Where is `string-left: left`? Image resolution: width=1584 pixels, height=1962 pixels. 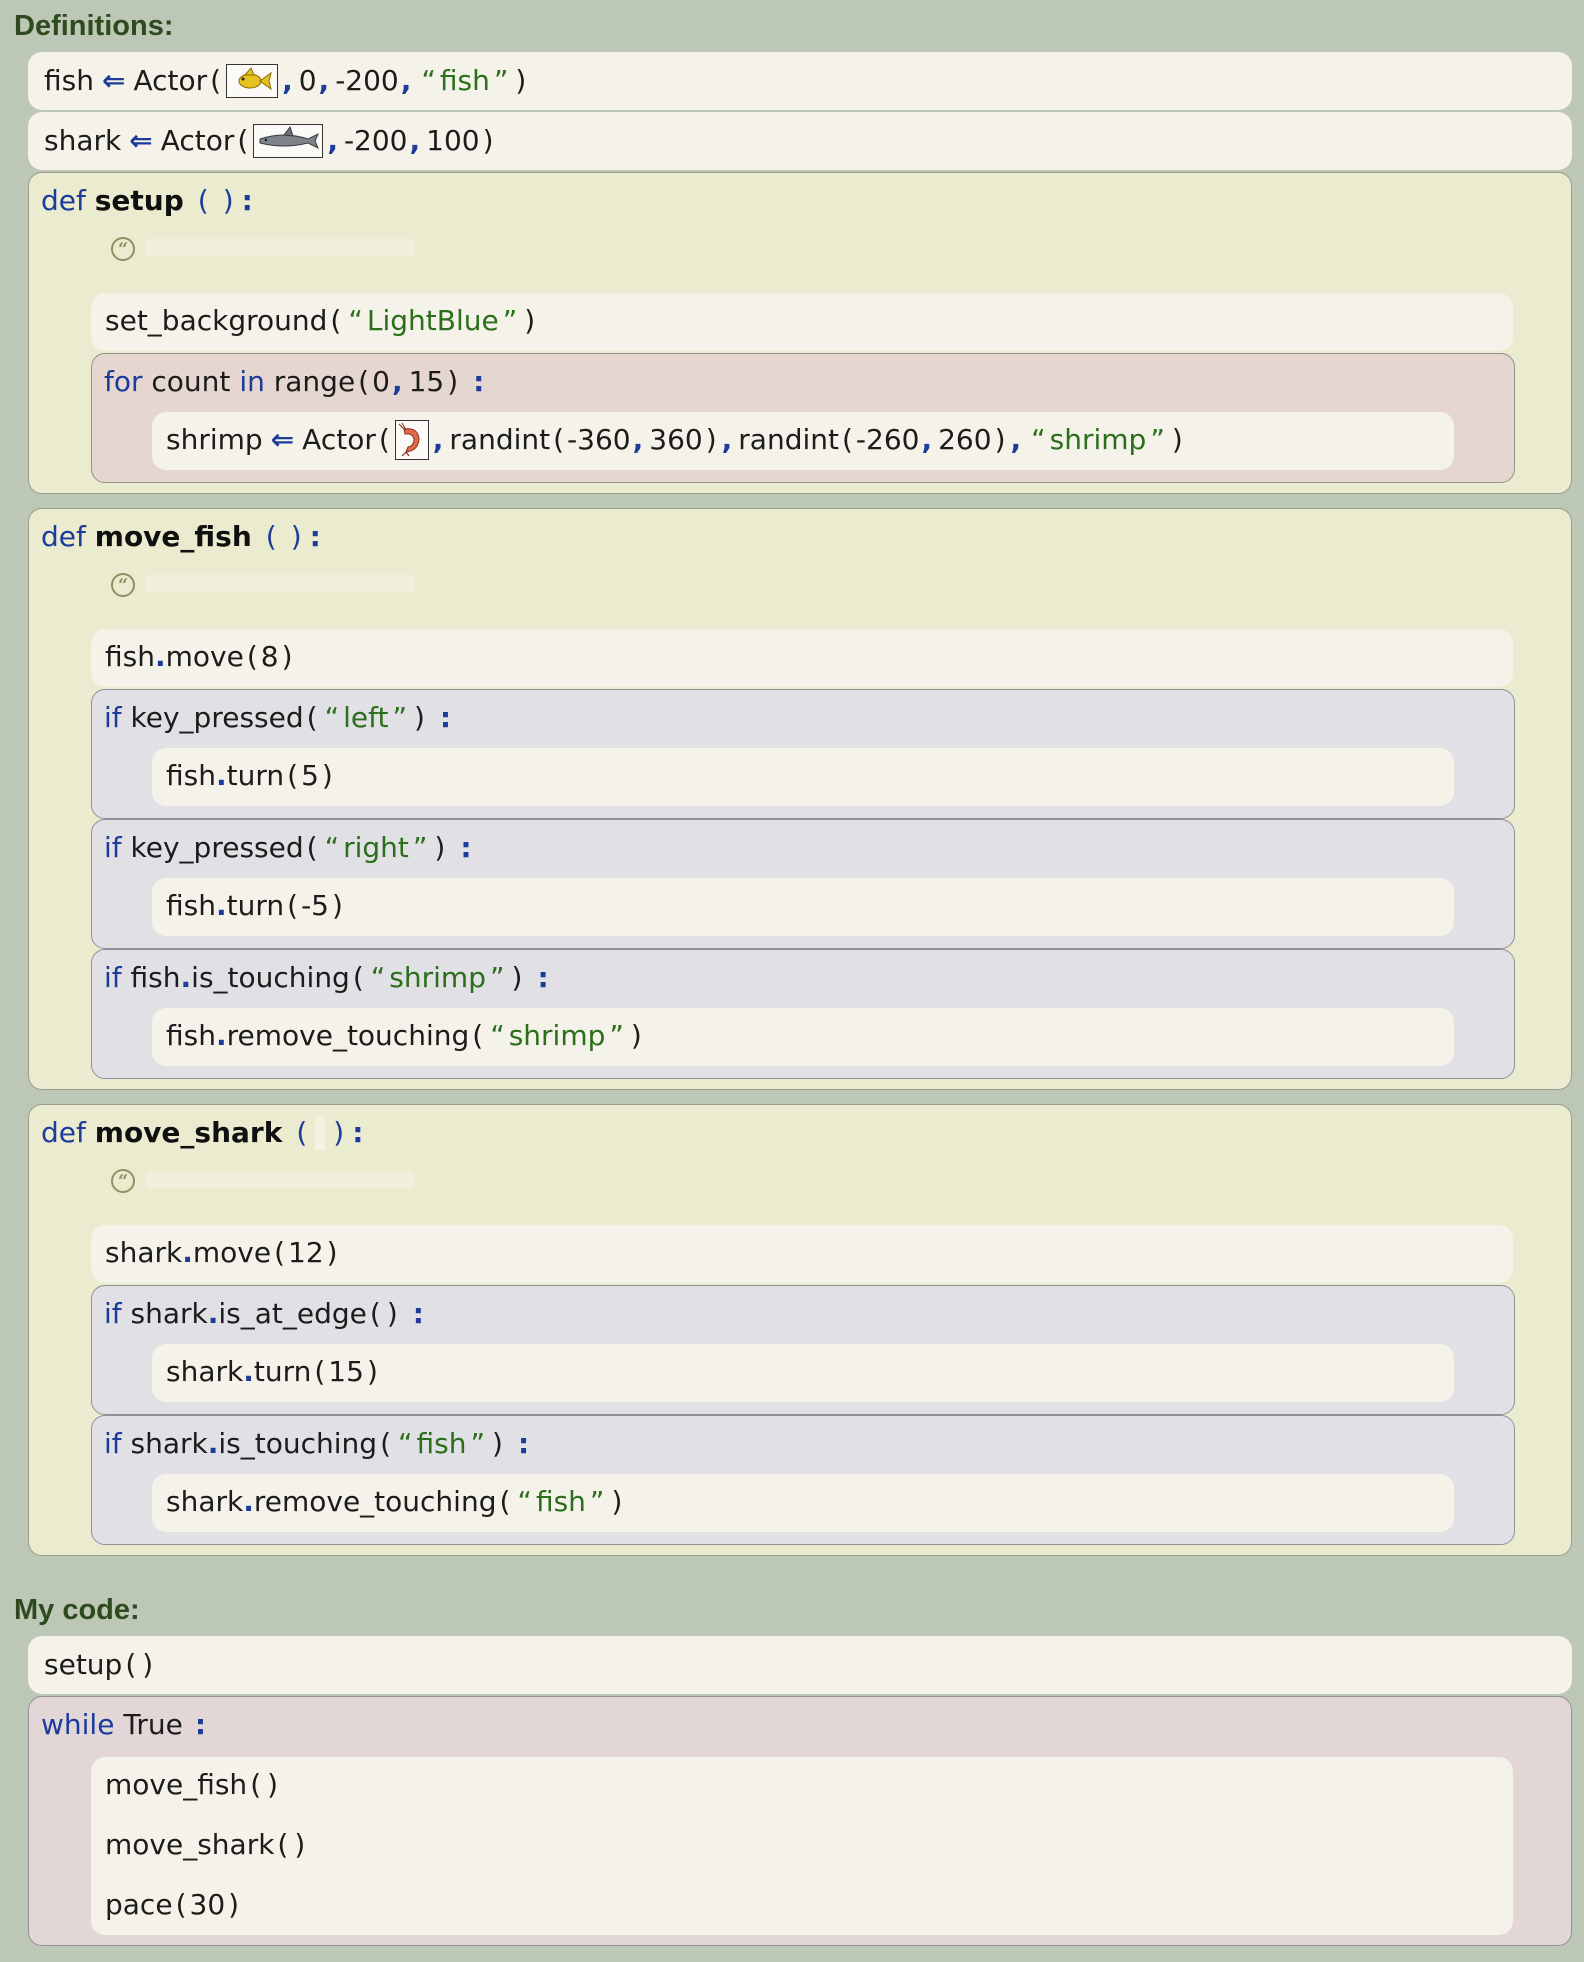 string-left: left is located at coordinates (365, 718).